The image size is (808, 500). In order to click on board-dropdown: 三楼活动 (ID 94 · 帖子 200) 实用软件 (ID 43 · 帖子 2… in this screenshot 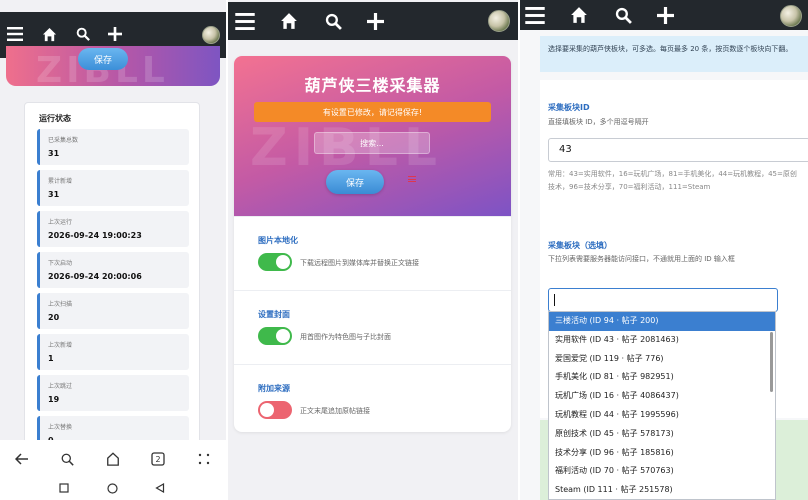, I will do `click(662, 405)`.